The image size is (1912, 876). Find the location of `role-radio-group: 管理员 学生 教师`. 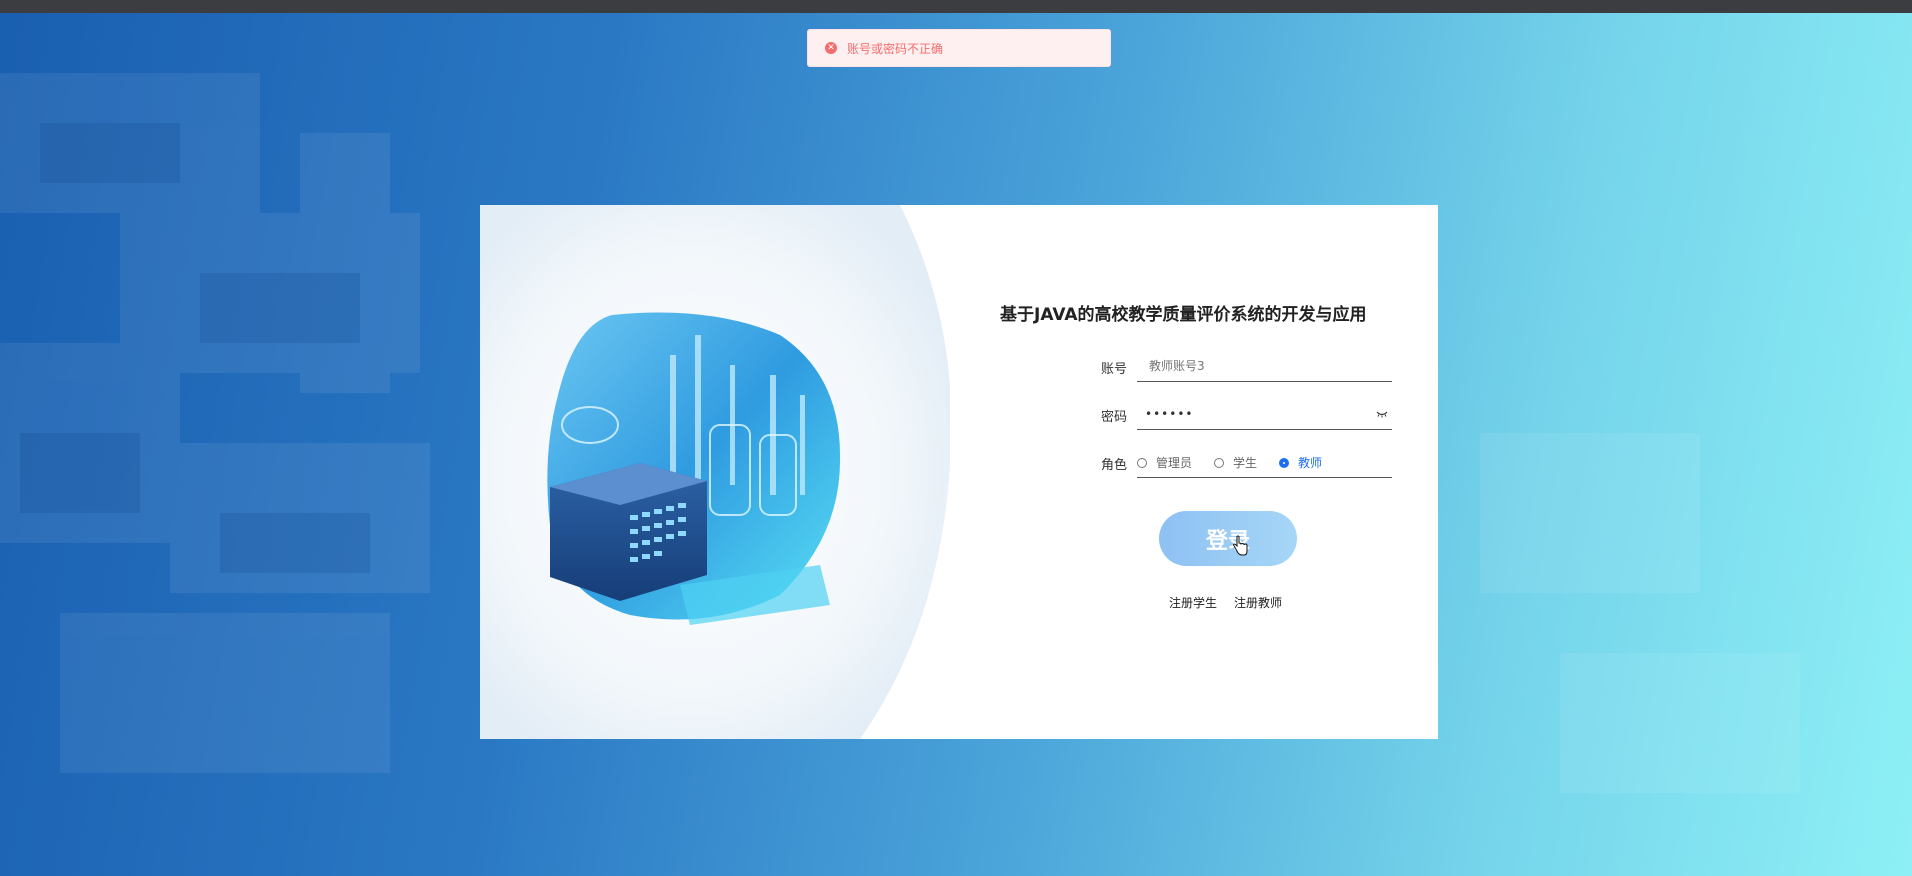

role-radio-group: 管理员 学生 教师 is located at coordinates (1264, 463).